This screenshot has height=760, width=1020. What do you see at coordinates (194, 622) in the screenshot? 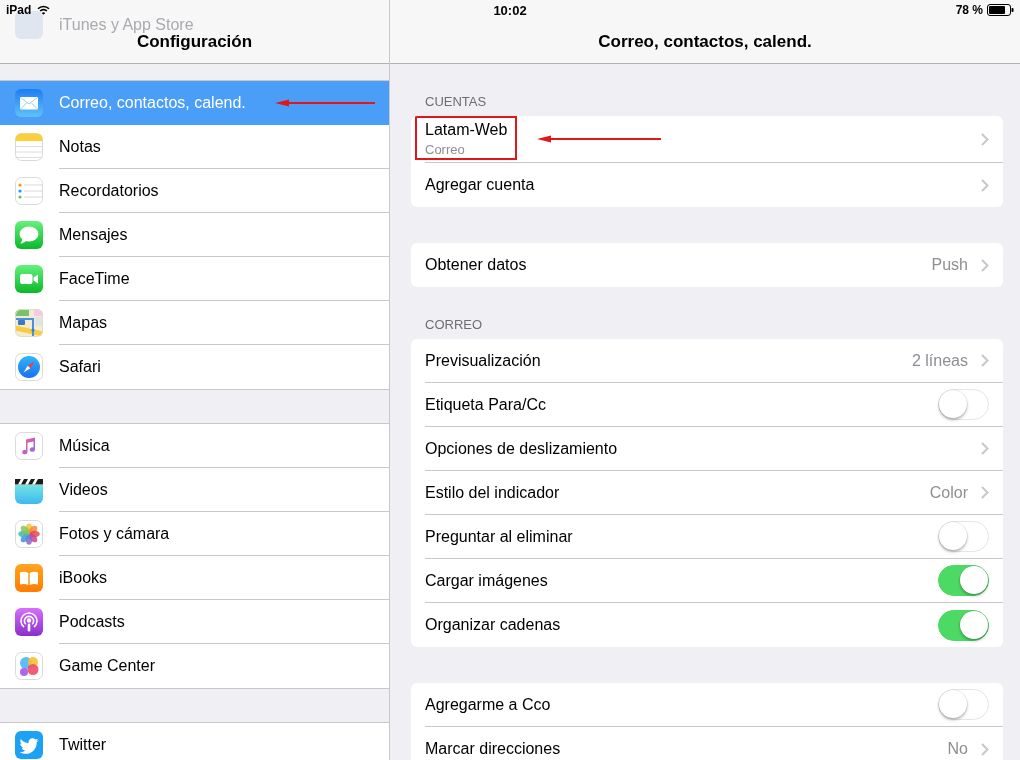
I see `sidebar-item: Podcasts` at bounding box center [194, 622].